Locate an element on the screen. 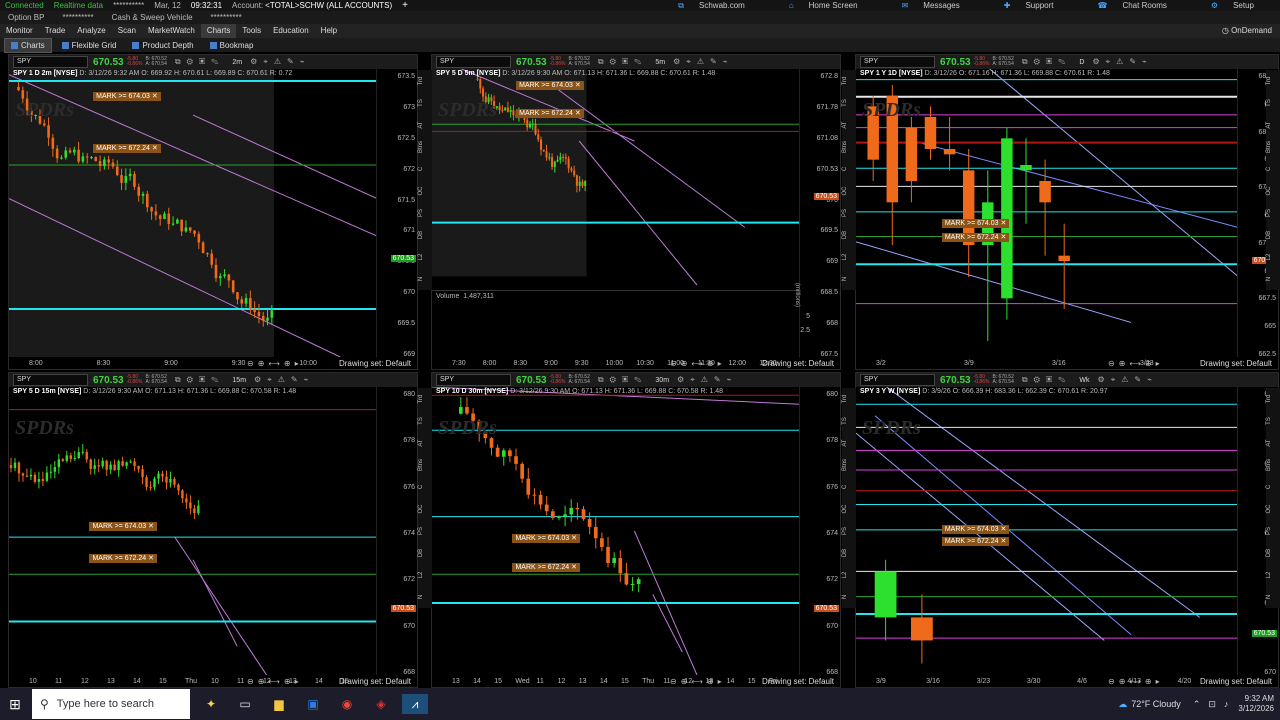  chrome-icon: ◉ is located at coordinates (347, 704).